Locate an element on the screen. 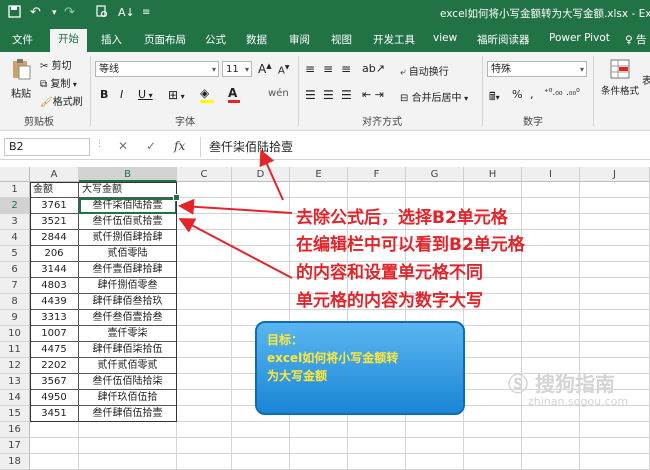 This screenshot has width=650, height=470. decrease-decimal-button: .₀₀⁰ is located at coordinates (573, 93).